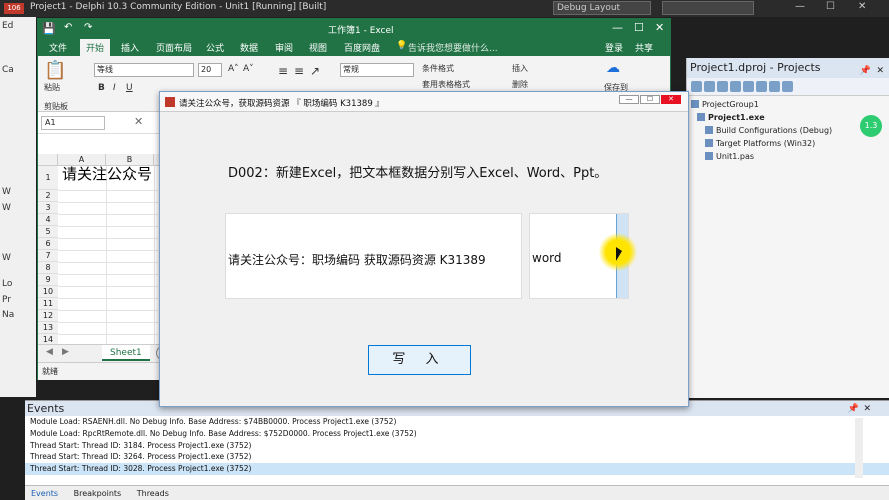 The height and width of the screenshot is (500, 889). Describe the element at coordinates (49, 352) in the screenshot. I see `sheet-prev-icon: ◀` at that location.